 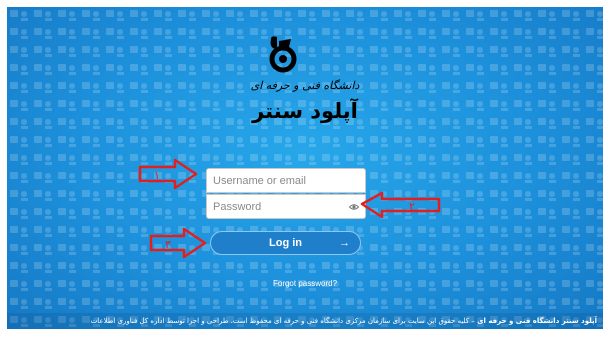 I want to click on forgot-password-link: Forgot password?, so click(x=305, y=283).